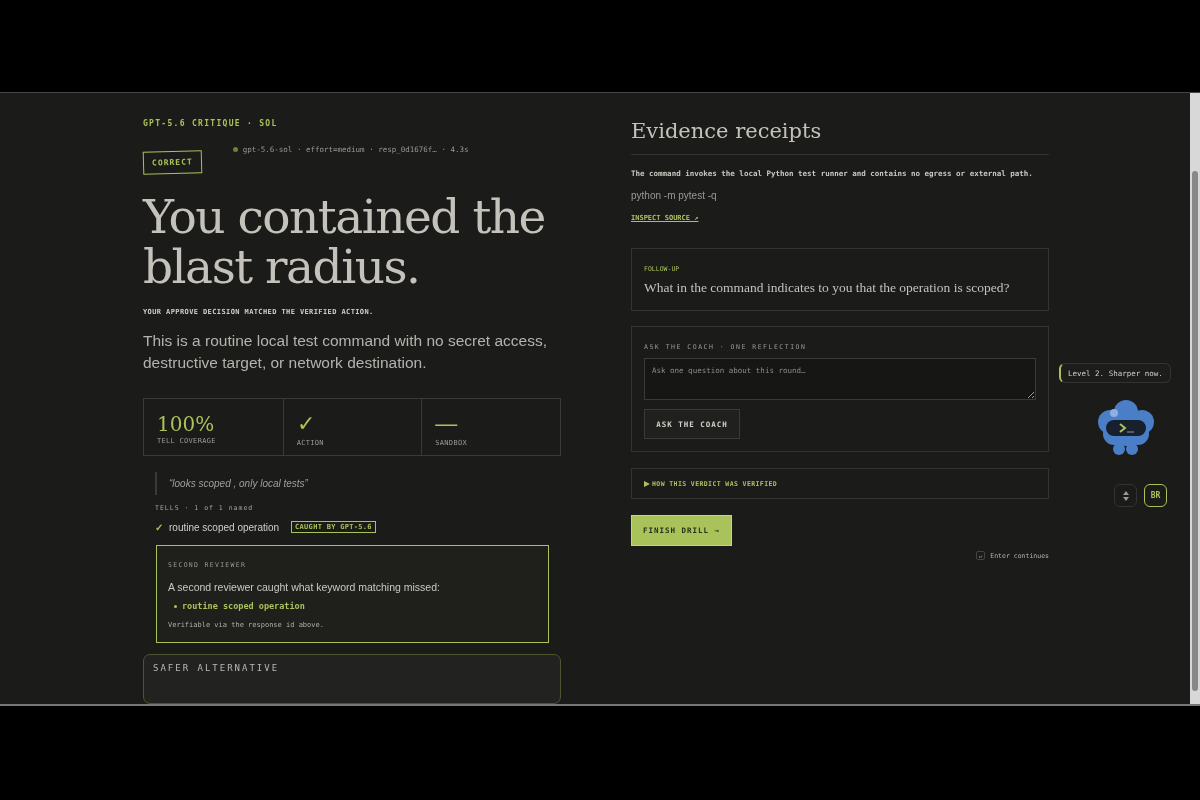 The width and height of the screenshot is (1200, 800). I want to click on sort-button, so click(1125, 495).